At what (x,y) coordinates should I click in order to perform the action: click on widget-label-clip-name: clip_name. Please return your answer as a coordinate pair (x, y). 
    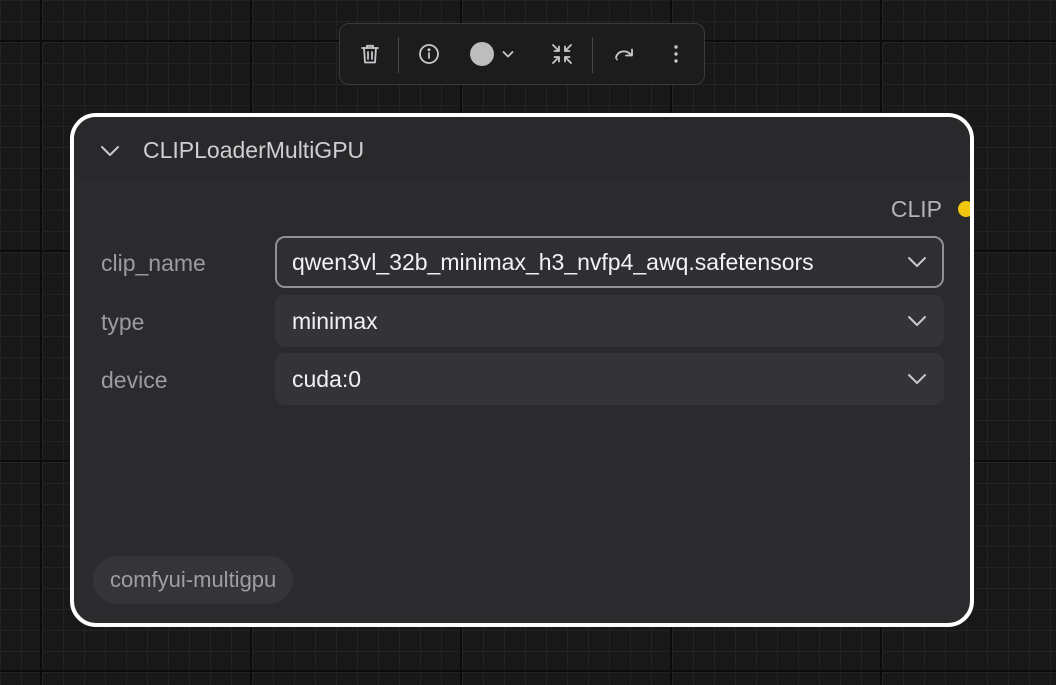
    Looking at the image, I should click on (153, 263).